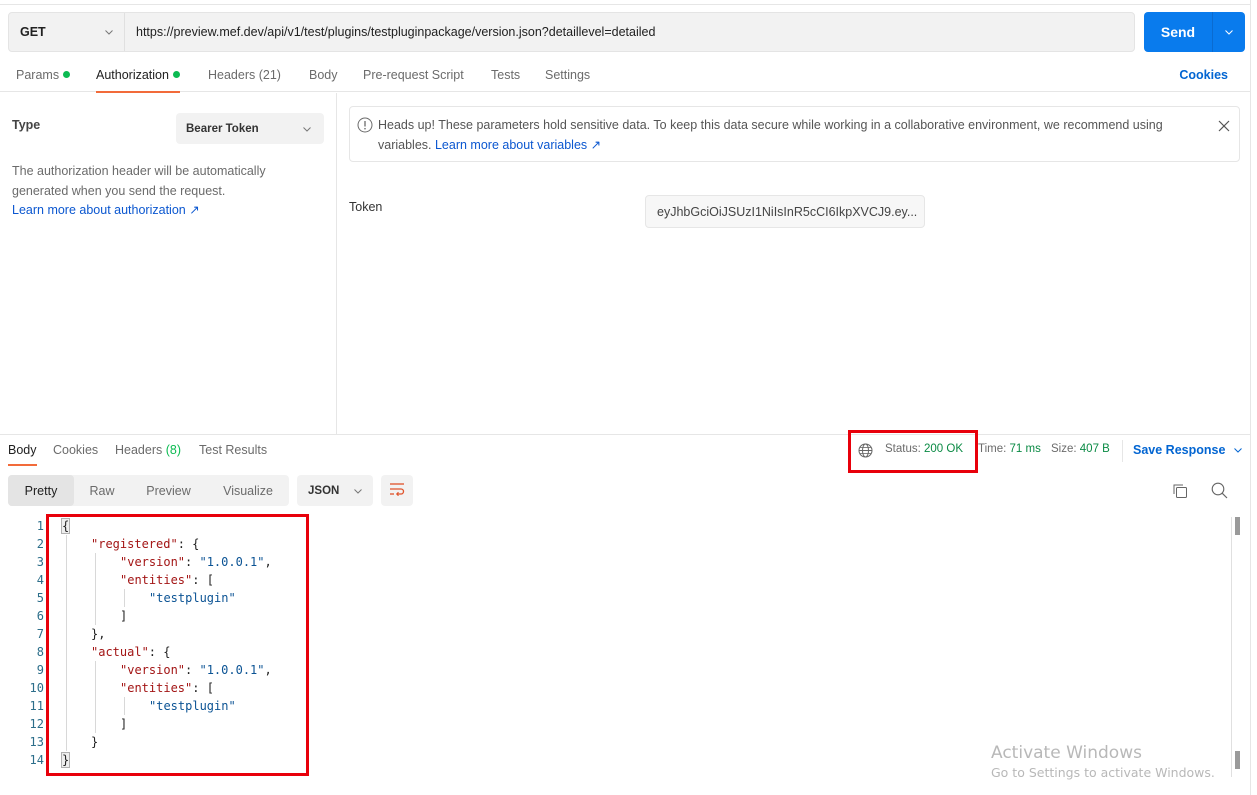 The height and width of the screenshot is (795, 1257). What do you see at coordinates (1094, 449) in the screenshot?
I see `size-value: 407 B` at bounding box center [1094, 449].